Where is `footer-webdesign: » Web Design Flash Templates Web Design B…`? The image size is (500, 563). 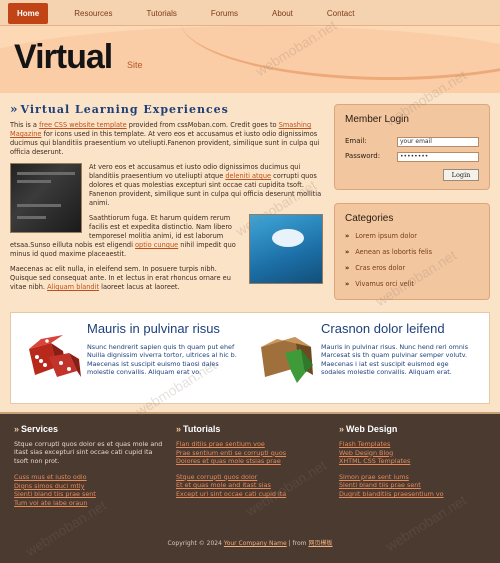
footer-webdesign: » Web Design Flash Templates Web Design B… is located at coordinates (414, 465).